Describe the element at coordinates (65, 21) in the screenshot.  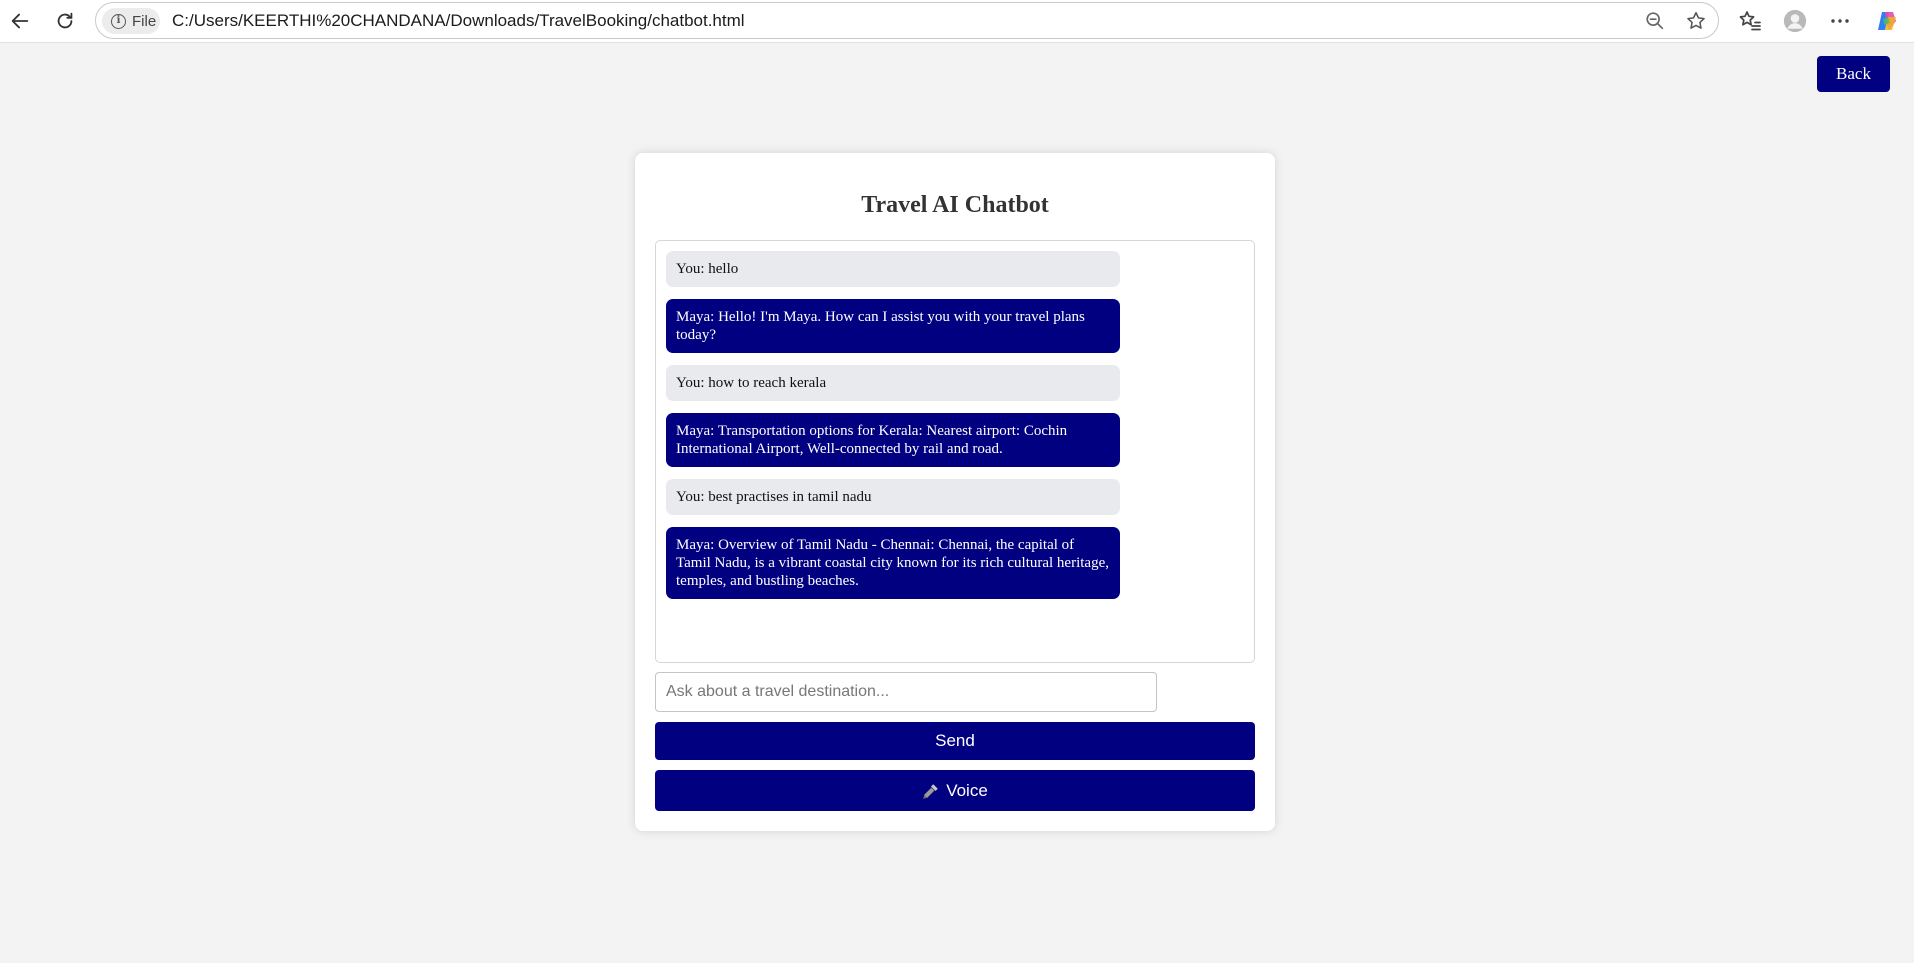
I see `refresh-icon` at that location.